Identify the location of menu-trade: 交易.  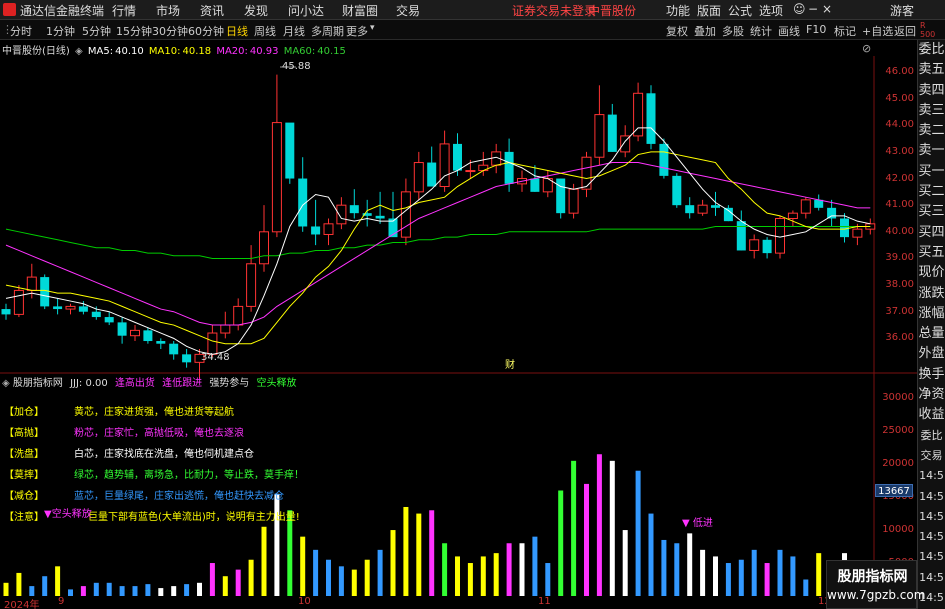
(408, 10).